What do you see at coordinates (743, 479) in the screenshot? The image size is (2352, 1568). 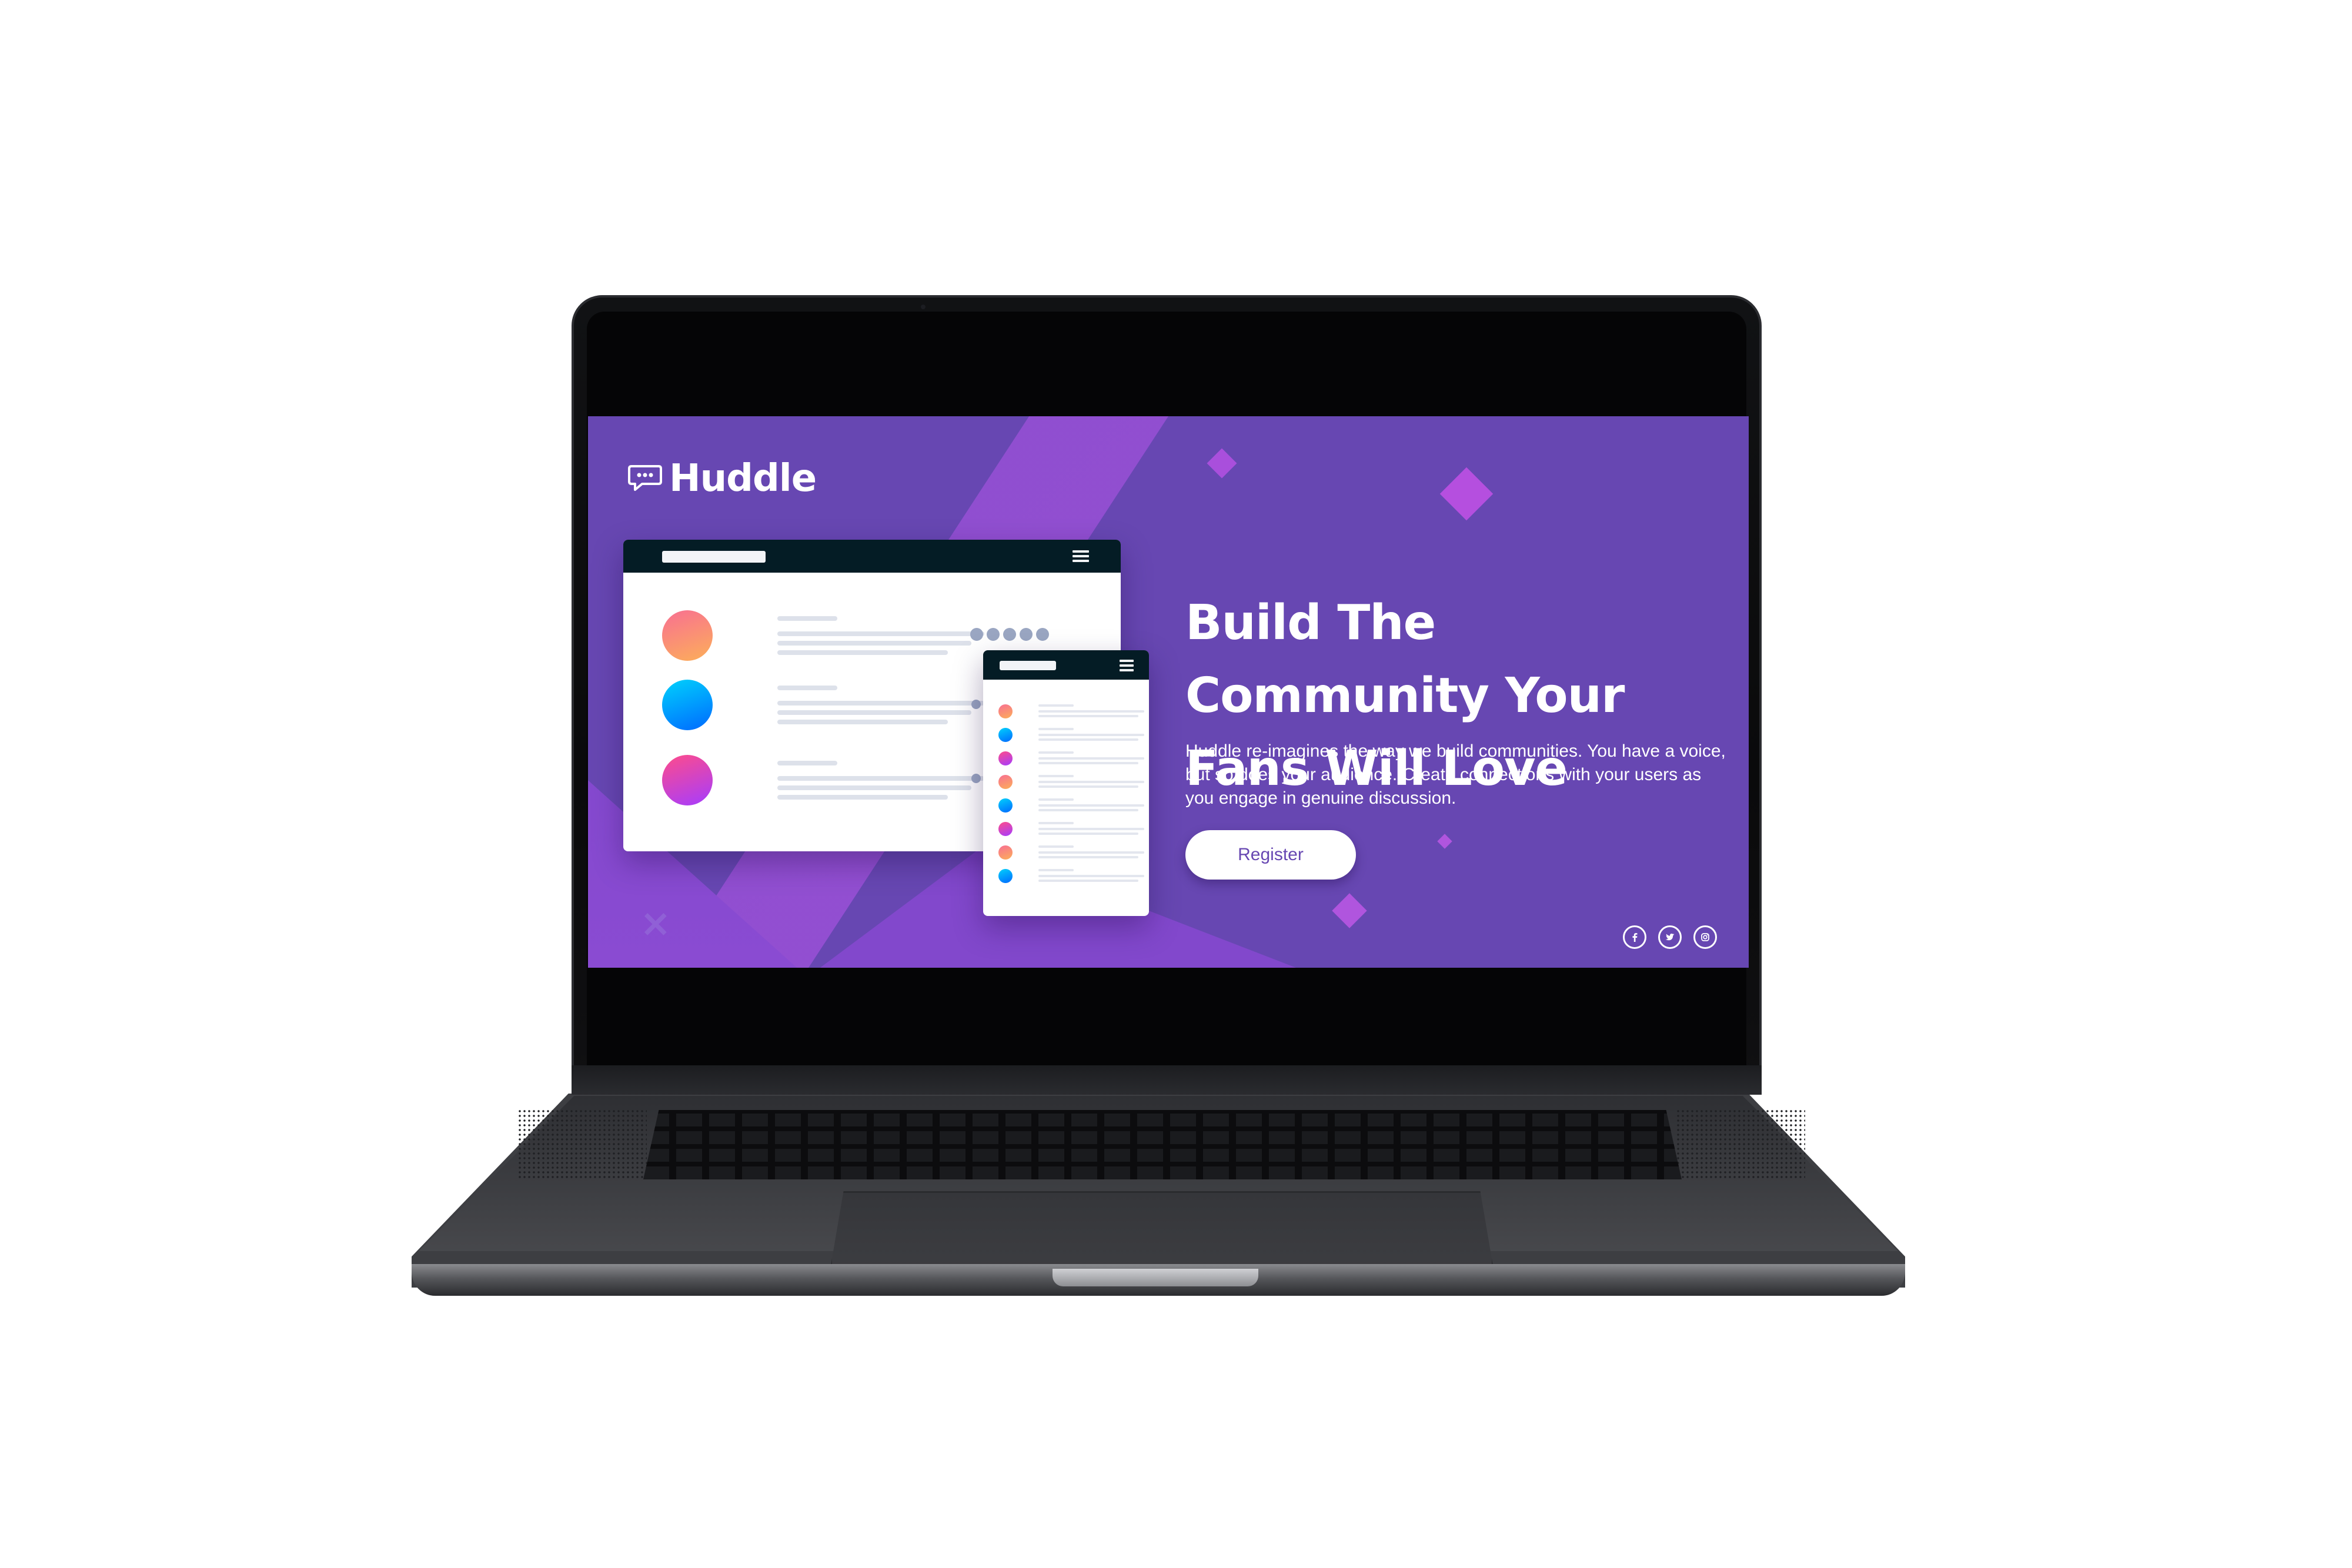 I see `brand-name: Huddle` at bounding box center [743, 479].